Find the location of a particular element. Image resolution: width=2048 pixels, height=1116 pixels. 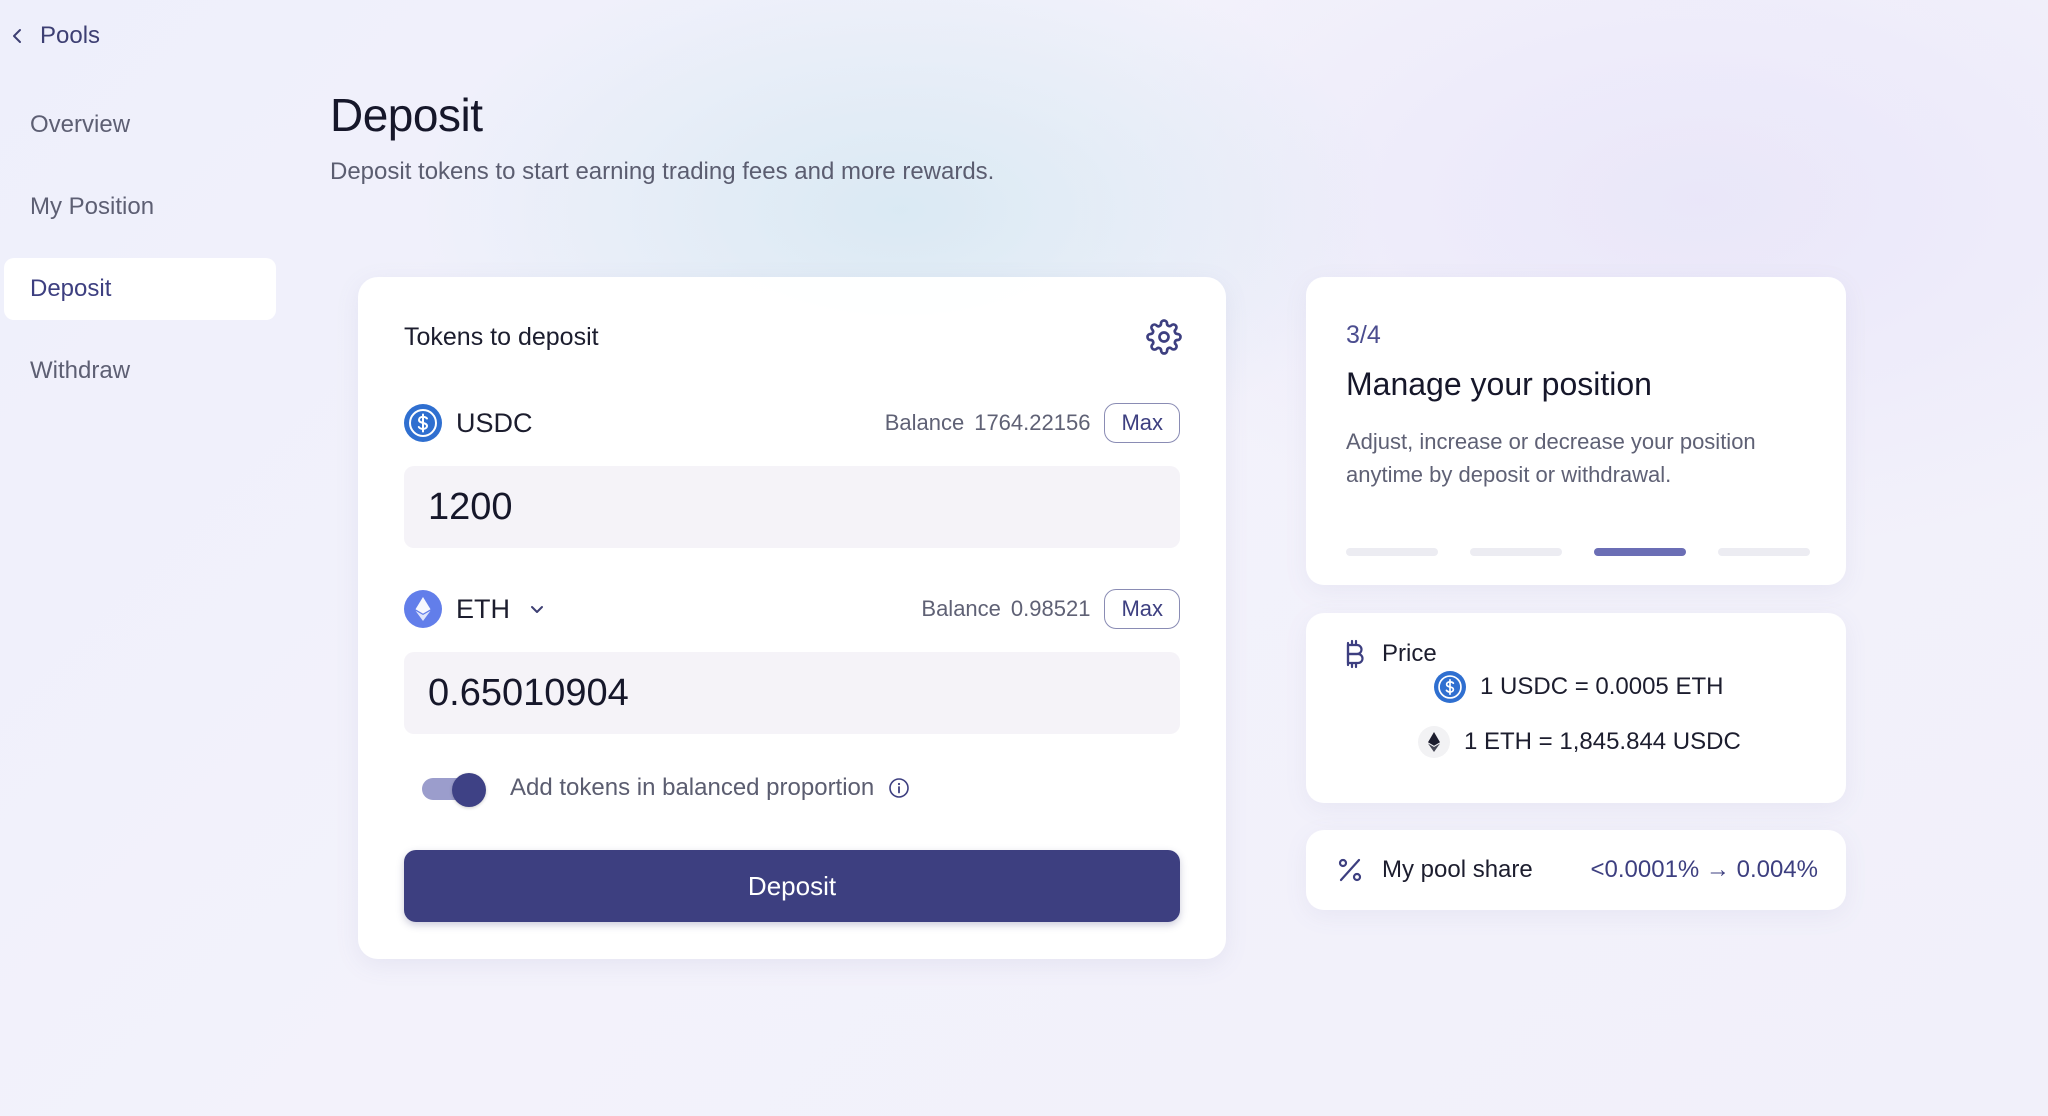

usdc-eth-rate: 1 USDC = 0.0005 ETH is located at coordinates (1602, 686).